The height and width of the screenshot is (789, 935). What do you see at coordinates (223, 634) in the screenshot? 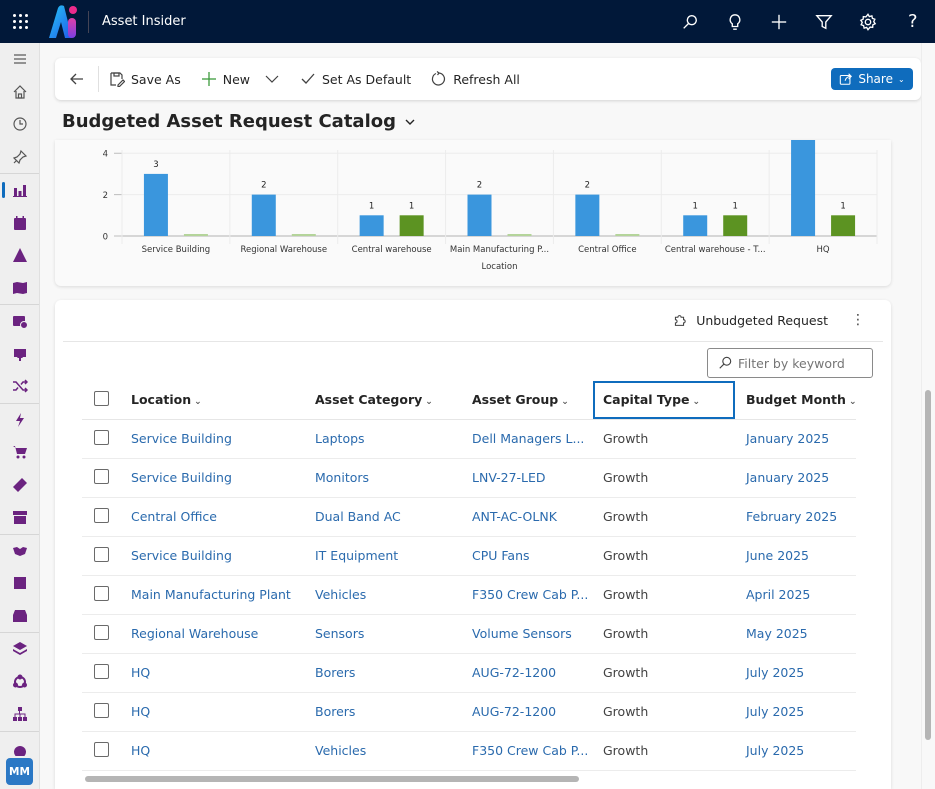
I see `location-cell: Regional Warehouse` at bounding box center [223, 634].